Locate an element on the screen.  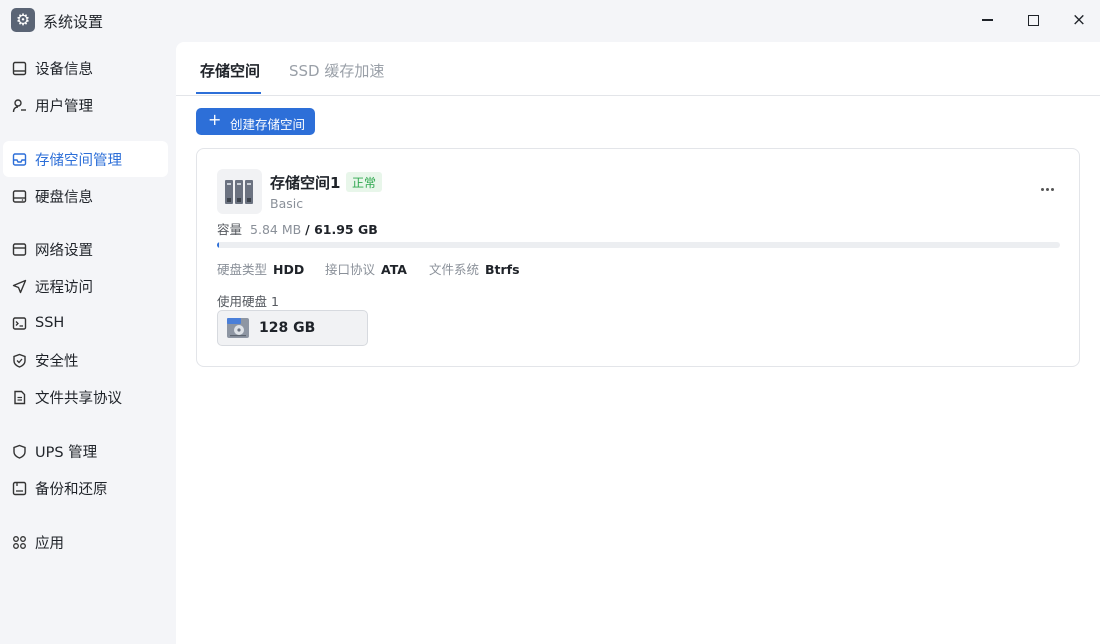
sidebar-item-label: 用户管理 is located at coordinates (64, 106).